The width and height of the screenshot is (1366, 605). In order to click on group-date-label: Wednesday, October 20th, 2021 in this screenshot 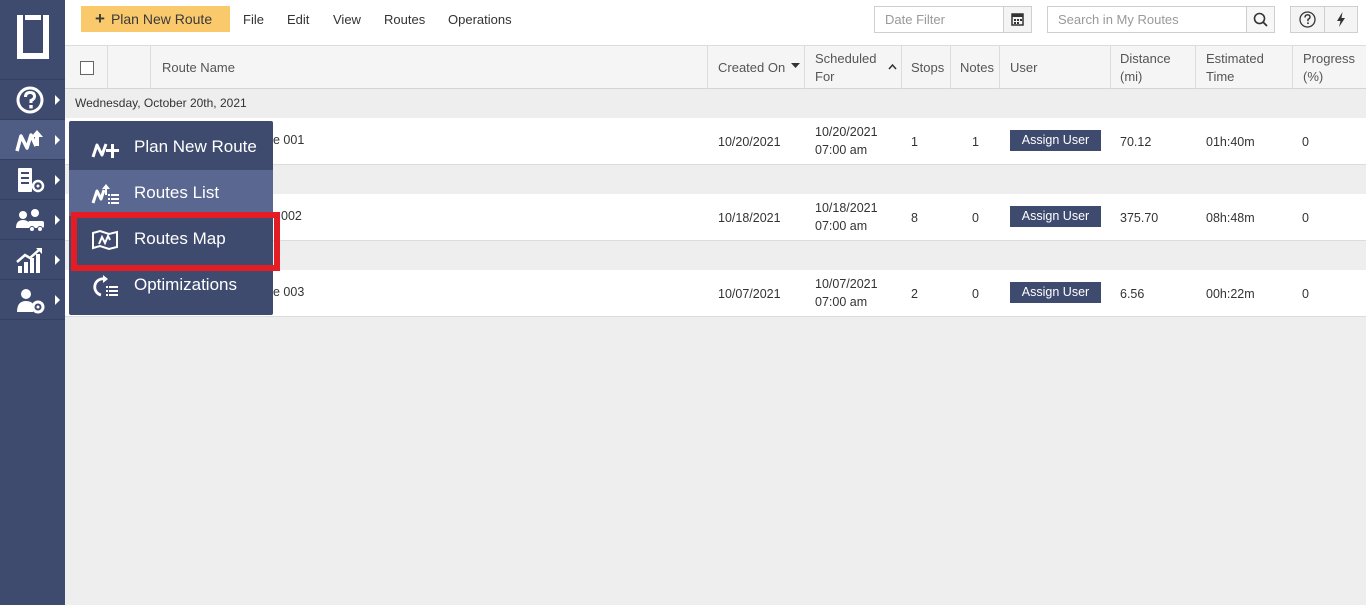, I will do `click(161, 103)`.